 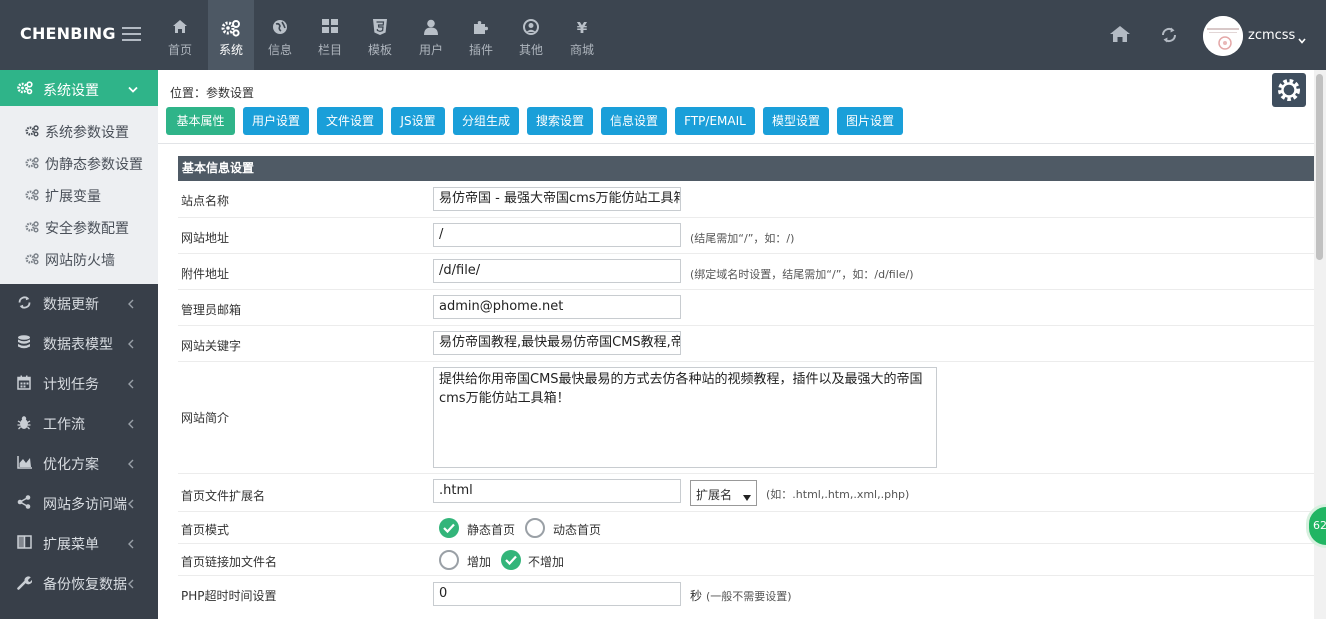 I want to click on nav-info: 信息, so click(x=280, y=35).